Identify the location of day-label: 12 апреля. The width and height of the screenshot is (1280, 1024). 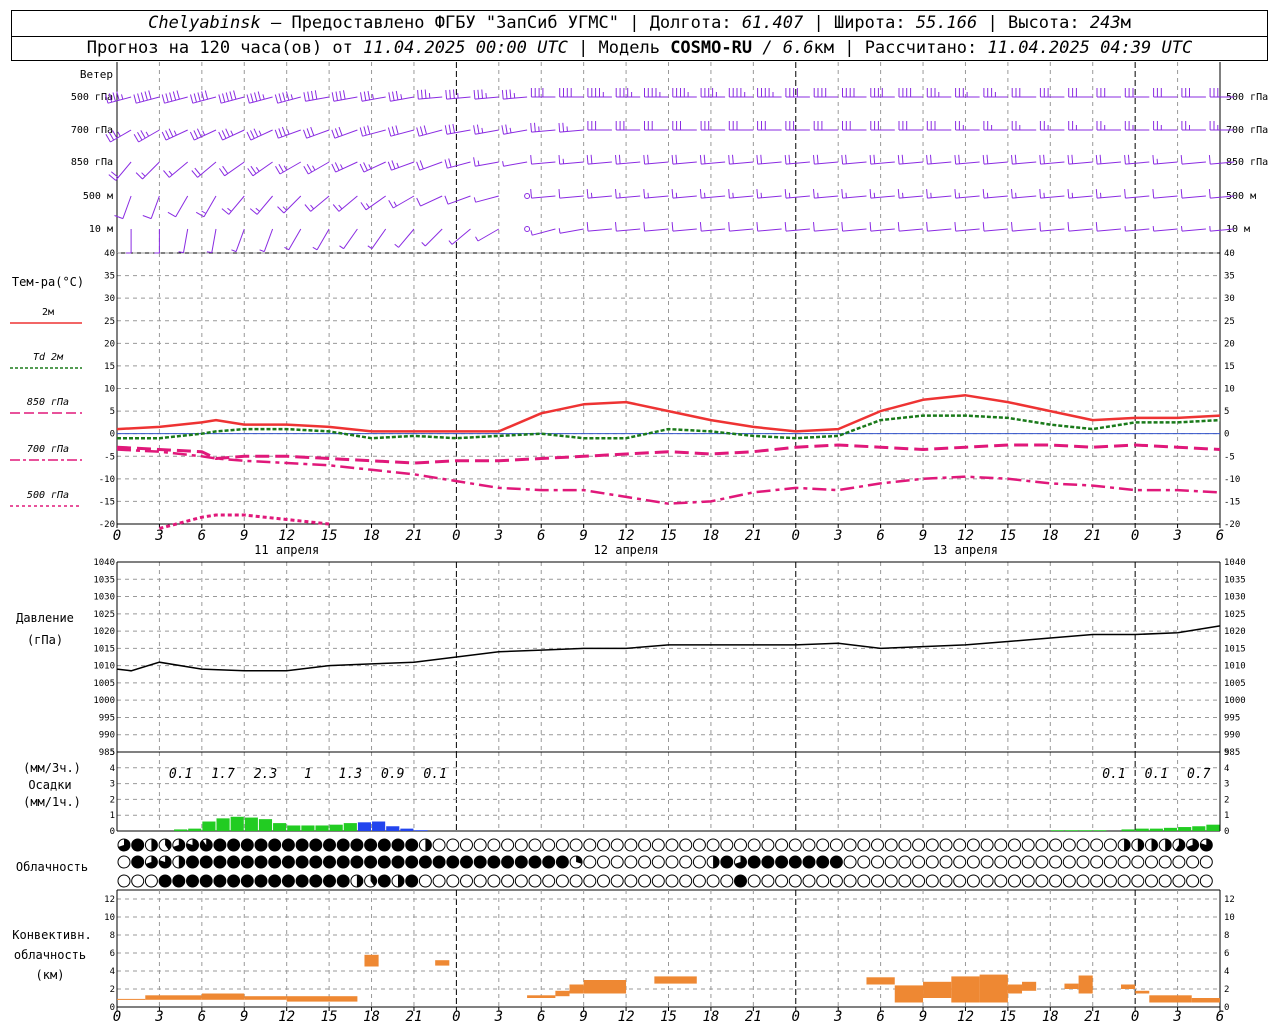
(626, 550).